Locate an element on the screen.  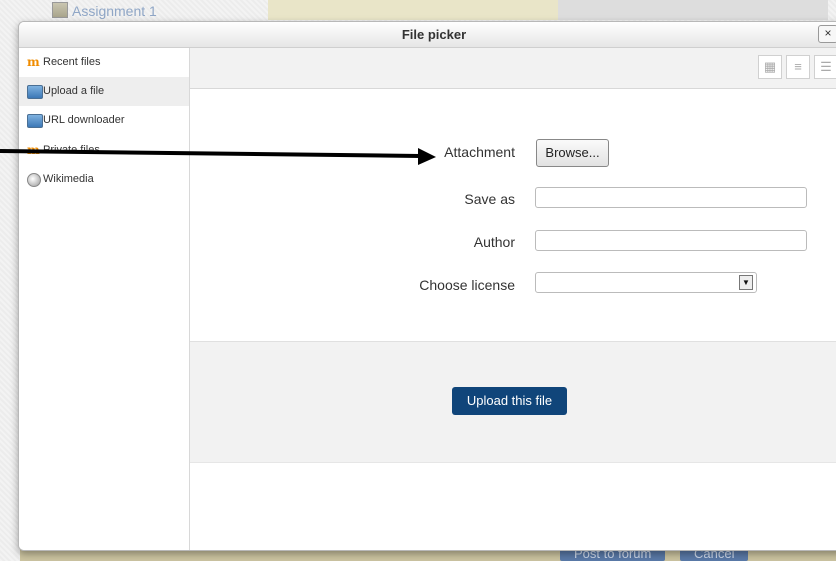
annotation-arrow is located at coordinates (218, 156).